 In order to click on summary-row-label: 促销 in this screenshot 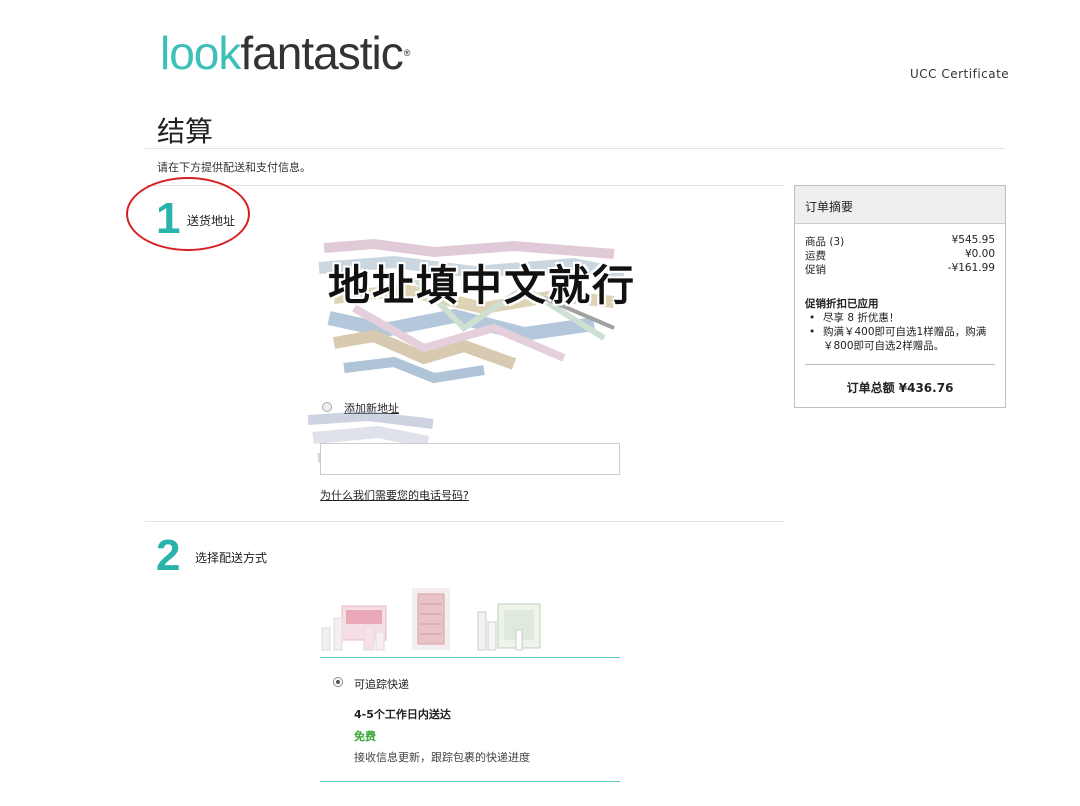, I will do `click(815, 270)`.